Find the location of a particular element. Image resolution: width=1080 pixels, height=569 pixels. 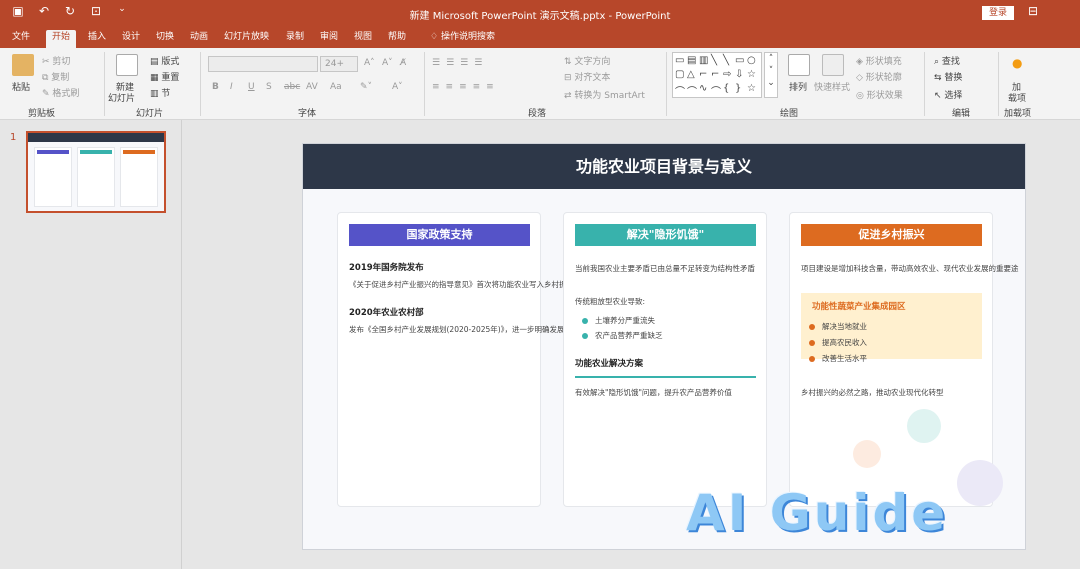

format-painter-button: ✎ 格式刷 is located at coordinates (60, 92).